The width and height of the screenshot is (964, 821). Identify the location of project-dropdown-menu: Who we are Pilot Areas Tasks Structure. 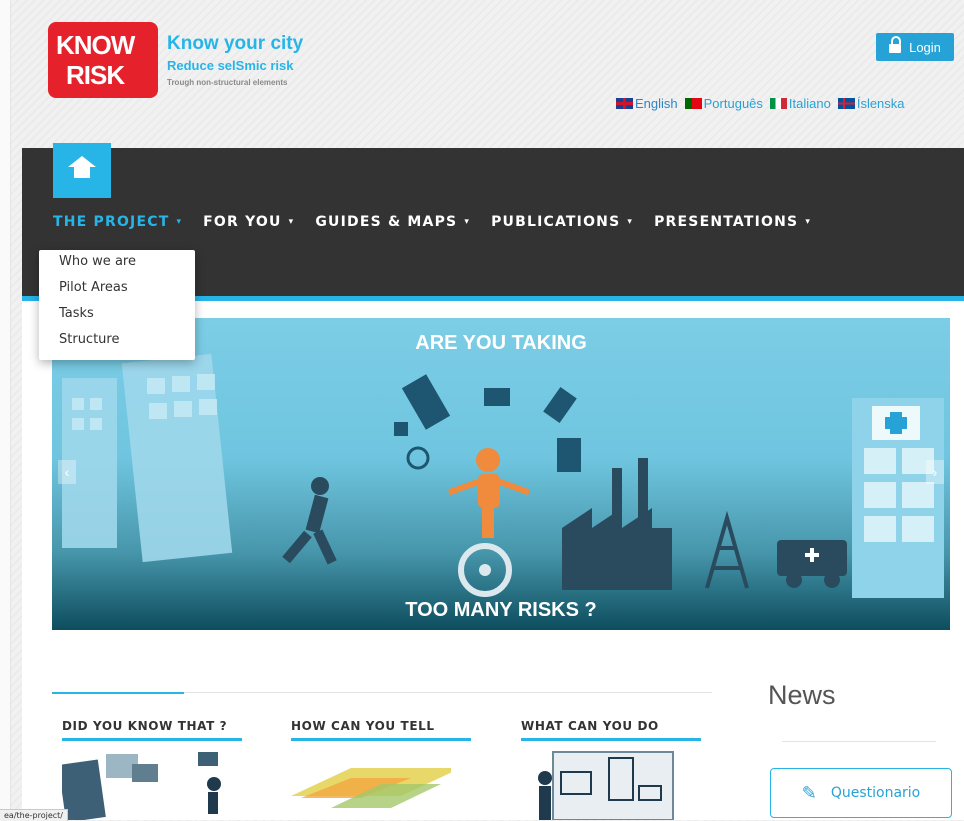
(117, 305).